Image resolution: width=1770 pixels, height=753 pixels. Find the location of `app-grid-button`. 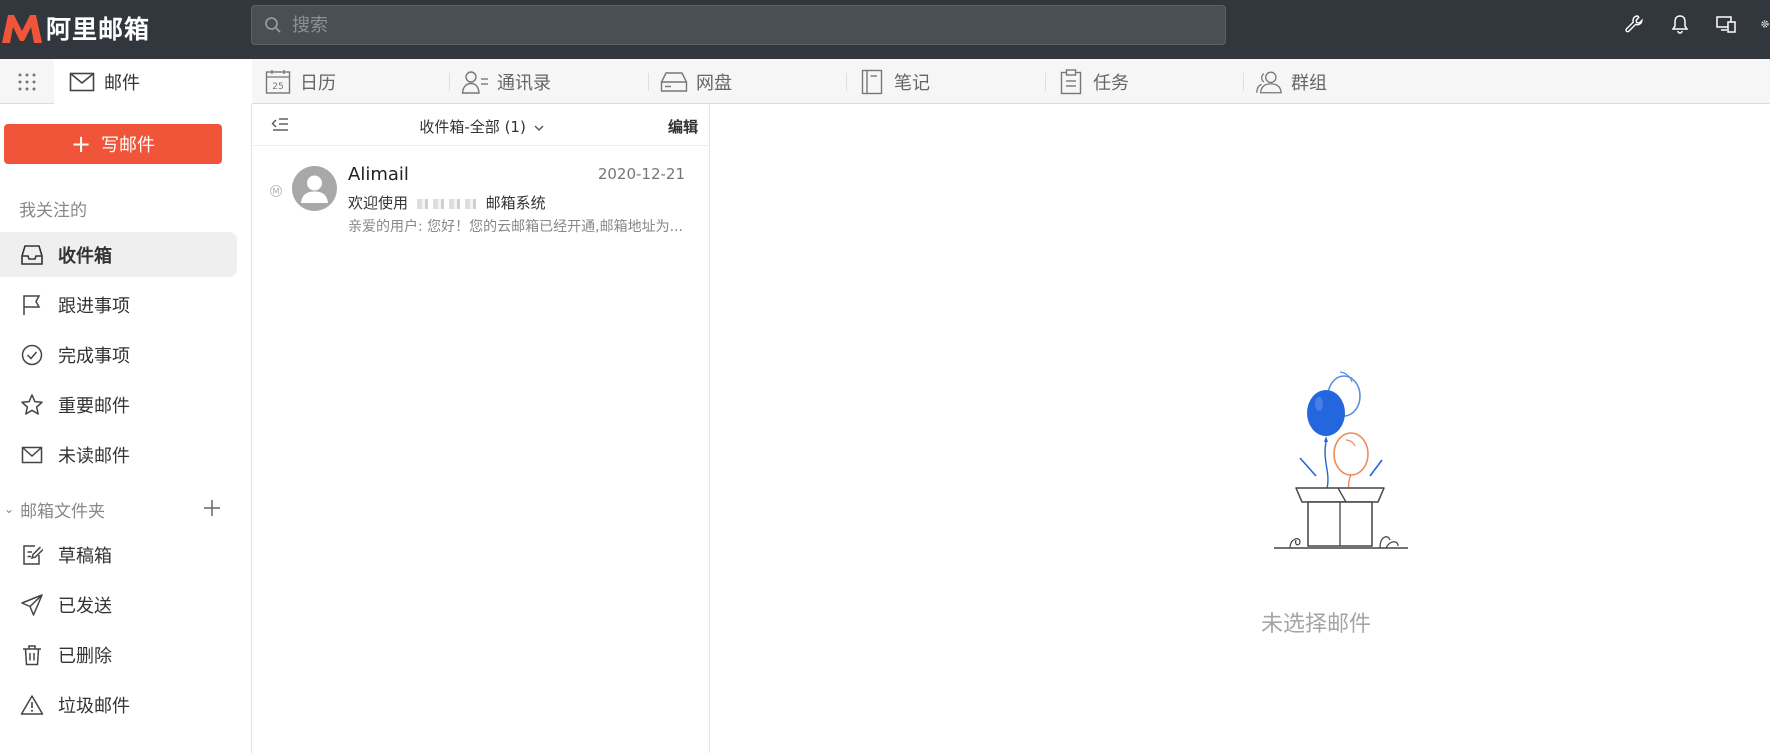

app-grid-button is located at coordinates (27, 81).